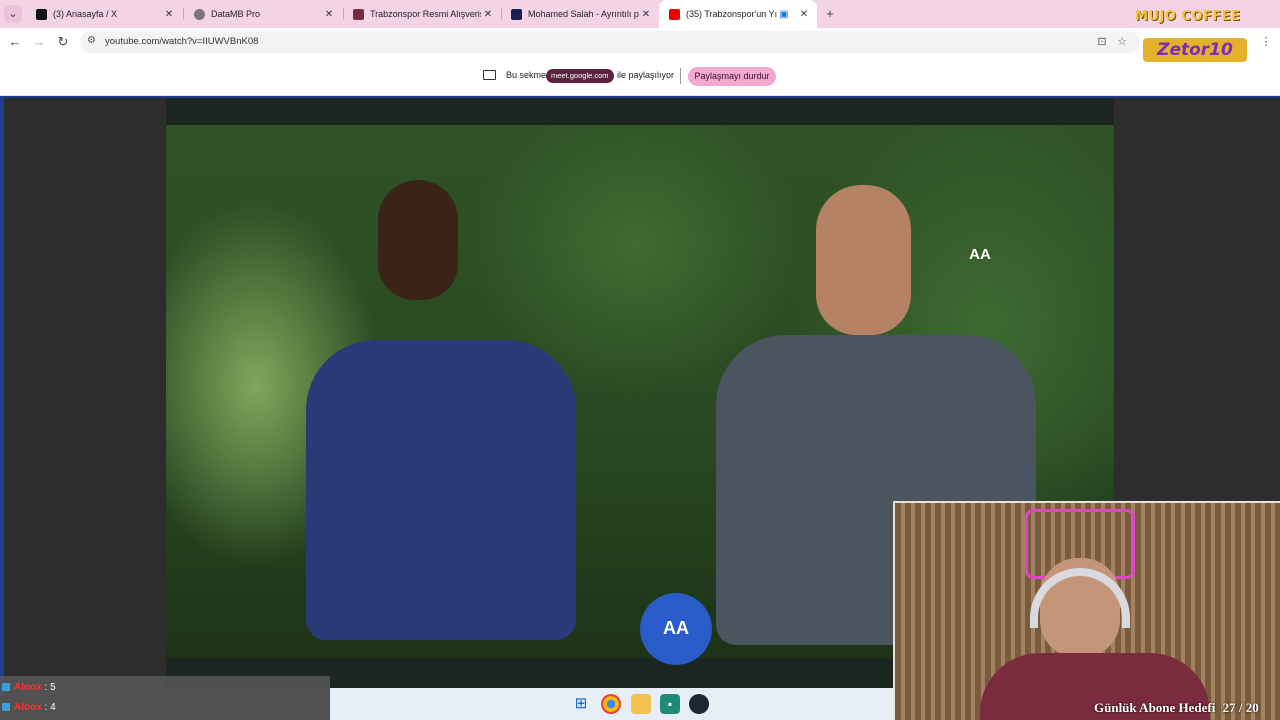  I want to click on app-icon: ▪, so click(670, 704).